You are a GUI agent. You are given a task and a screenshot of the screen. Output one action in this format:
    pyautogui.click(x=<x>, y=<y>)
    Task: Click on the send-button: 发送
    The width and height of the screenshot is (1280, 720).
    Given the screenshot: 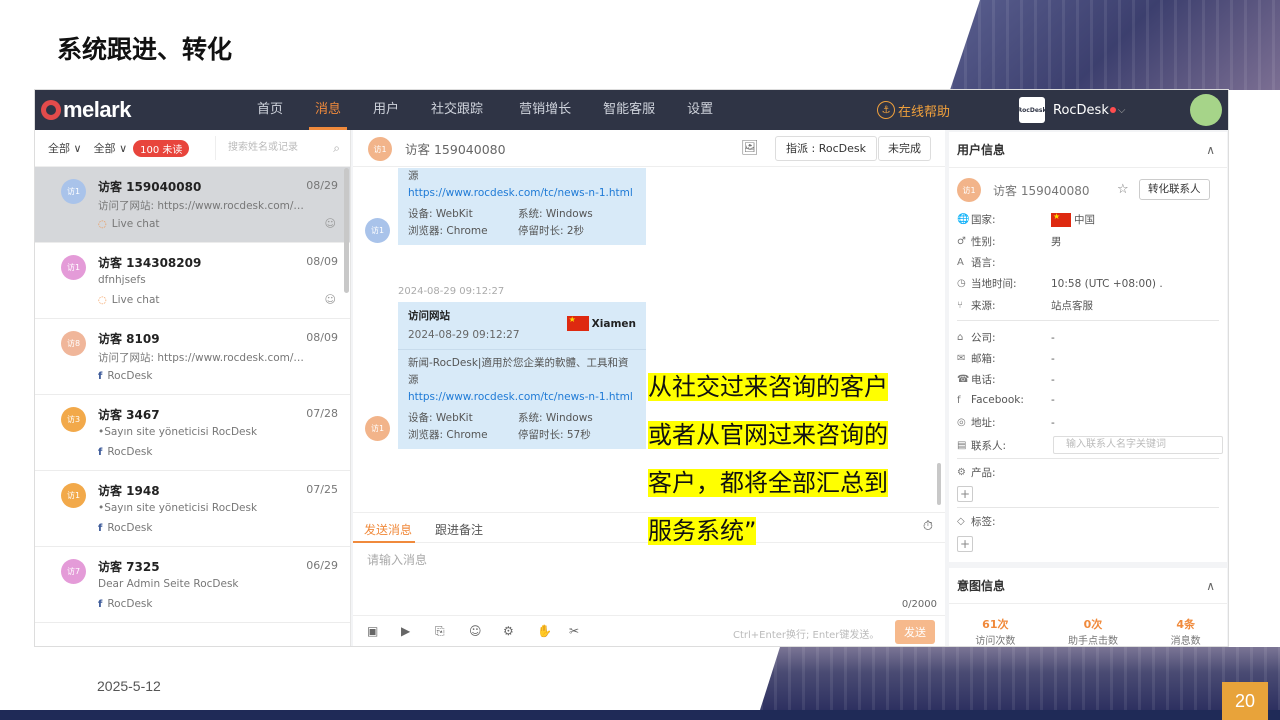 What is the action you would take?
    pyautogui.click(x=915, y=632)
    